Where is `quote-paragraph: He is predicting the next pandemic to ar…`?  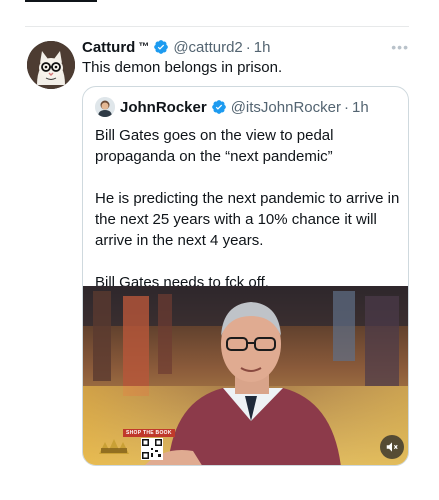
quote-paragraph: He is predicting the next pandemic to ar… is located at coordinates (247, 219).